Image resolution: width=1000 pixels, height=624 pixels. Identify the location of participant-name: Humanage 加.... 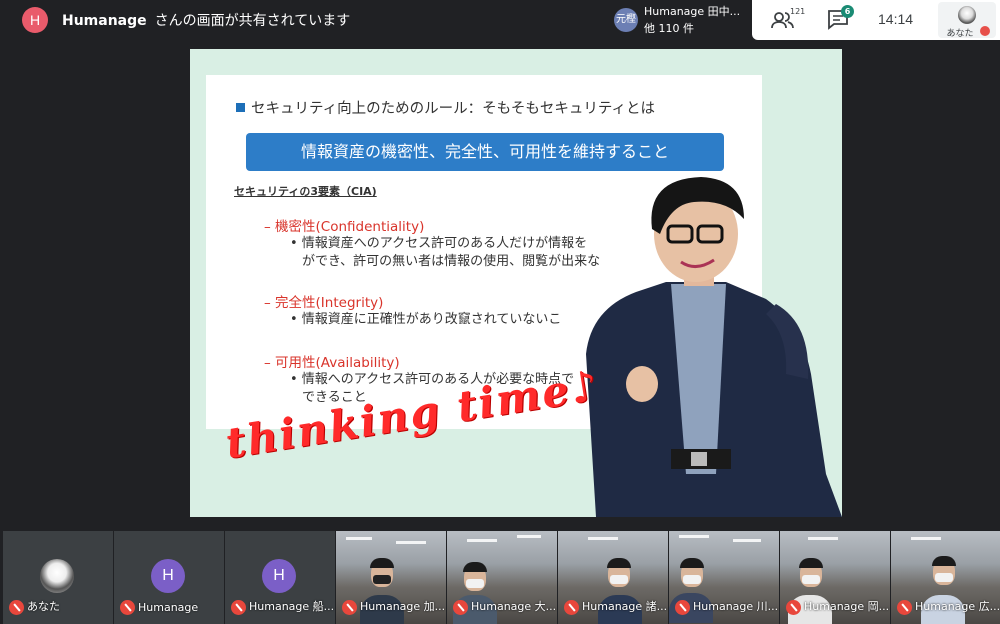
(403, 606).